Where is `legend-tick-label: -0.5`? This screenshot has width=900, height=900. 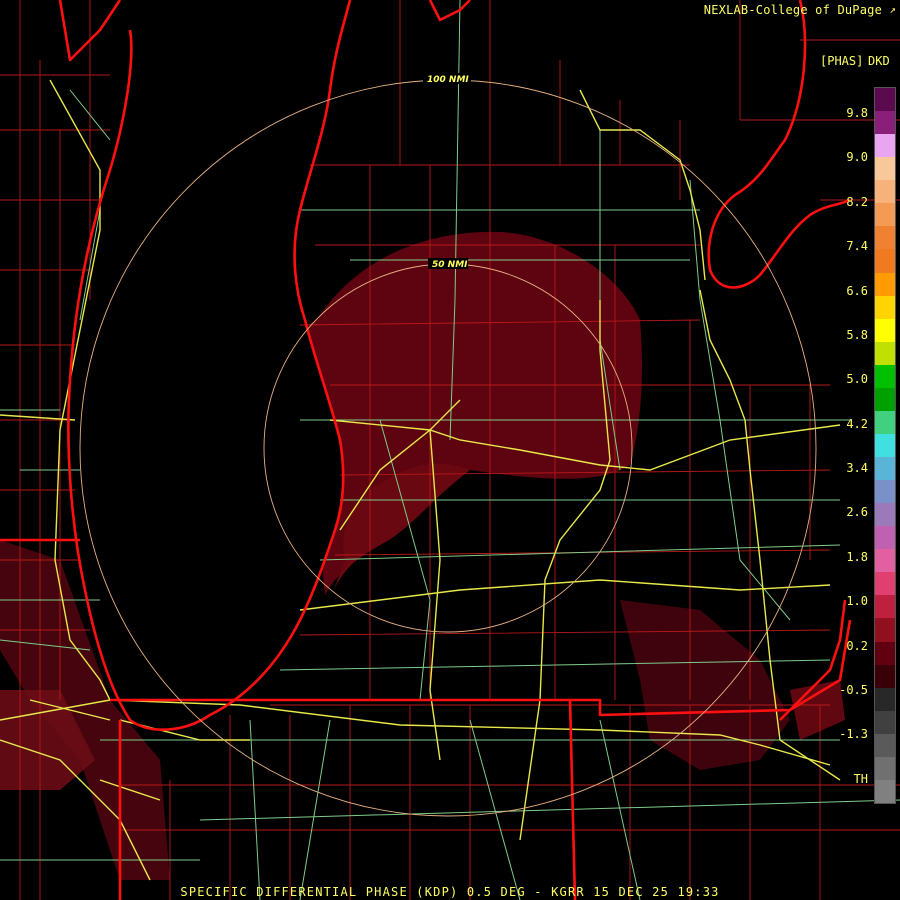
legend-tick-label: -0.5 is located at coordinates (853, 690).